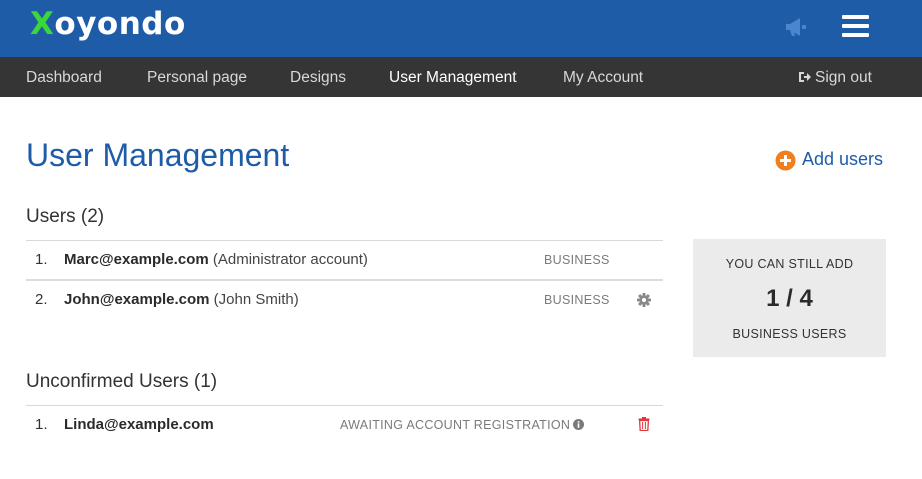  Describe the element at coordinates (644, 300) in the screenshot. I see `gear-icon` at that location.